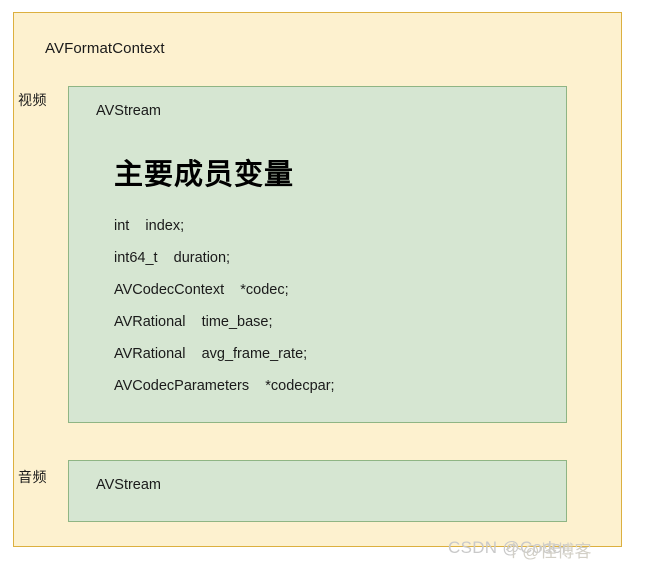 The width and height of the screenshot is (664, 571). Describe the element at coordinates (129, 111) in the screenshot. I see `avstream-label-video: AVStream` at that location.